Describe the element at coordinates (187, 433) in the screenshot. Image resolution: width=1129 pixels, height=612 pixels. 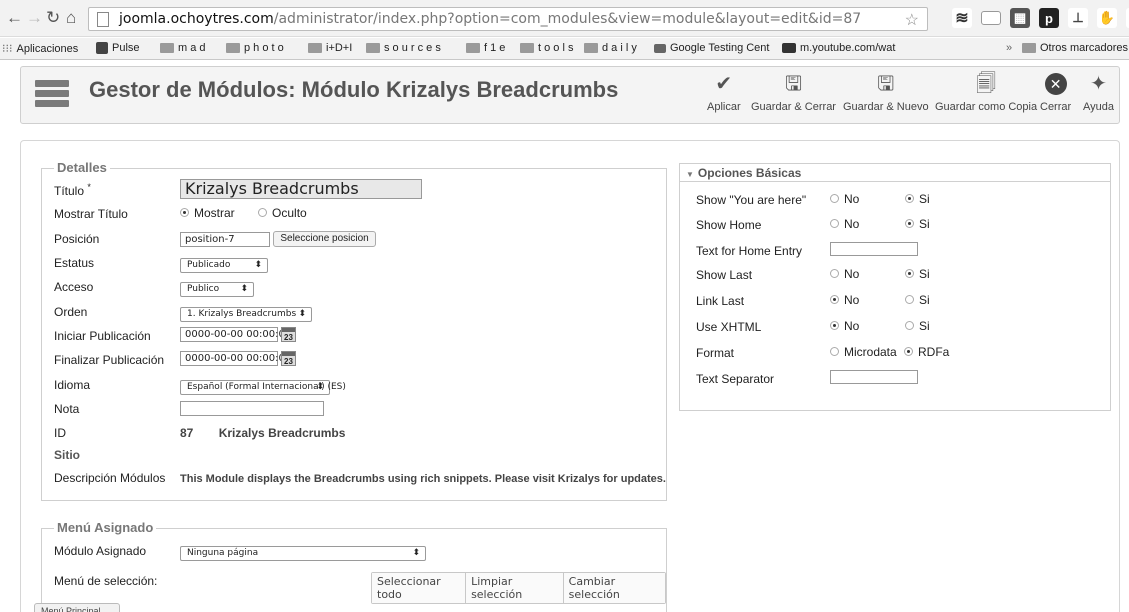
I see `id-value: 87` at that location.